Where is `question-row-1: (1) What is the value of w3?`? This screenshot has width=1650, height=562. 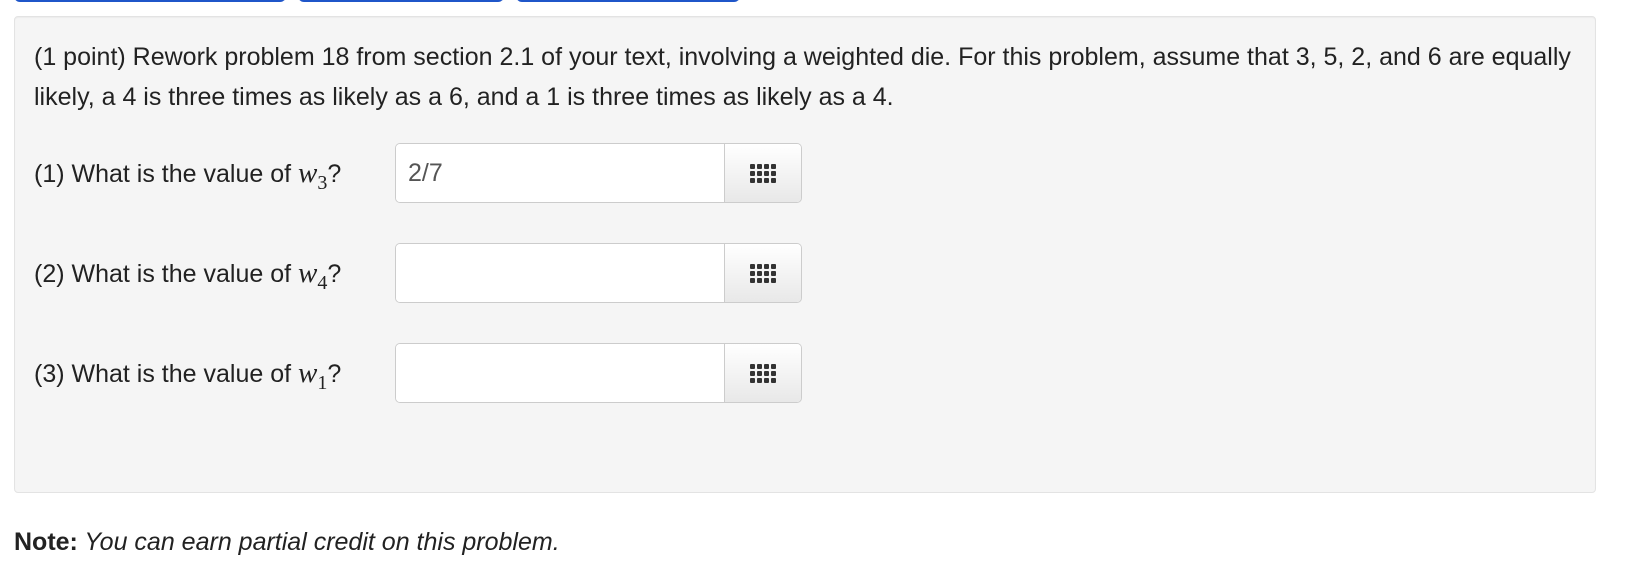
question-row-1: (1) What is the value of w3? is located at coordinates (418, 173).